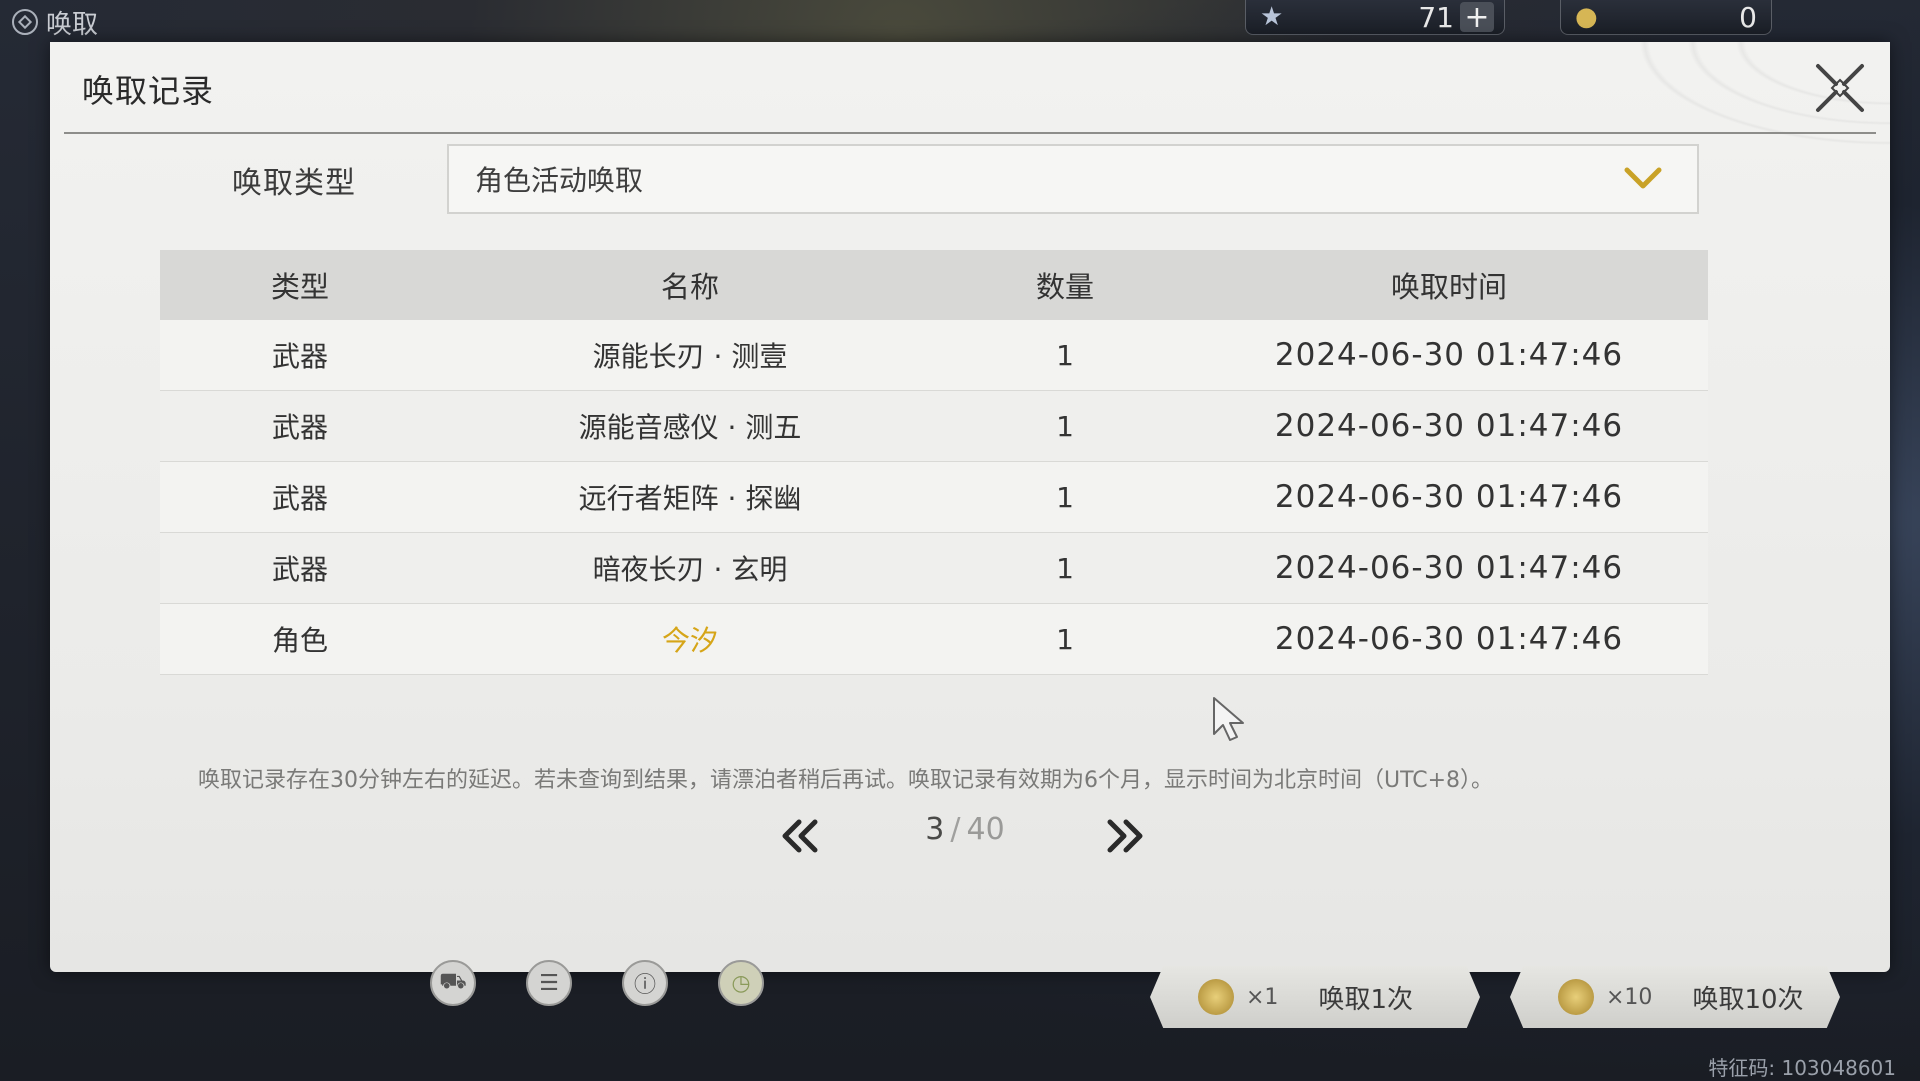 This screenshot has width=1920, height=1081. Describe the element at coordinates (1802, 1068) in the screenshot. I see `player-id: 特征码: 103048601` at that location.